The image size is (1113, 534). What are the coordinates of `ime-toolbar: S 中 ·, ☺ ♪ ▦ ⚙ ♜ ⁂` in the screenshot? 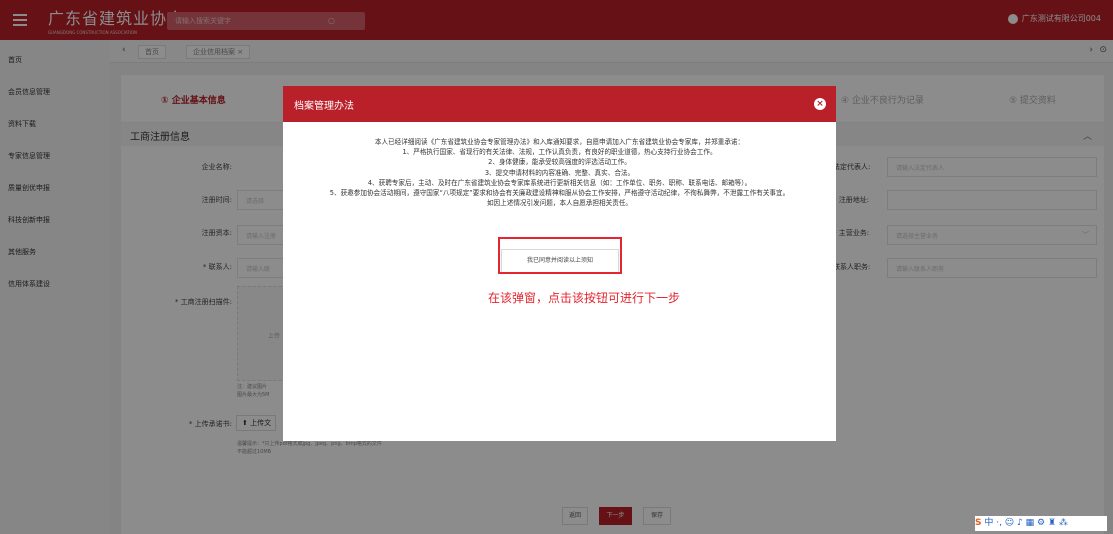 It's located at (1041, 523).